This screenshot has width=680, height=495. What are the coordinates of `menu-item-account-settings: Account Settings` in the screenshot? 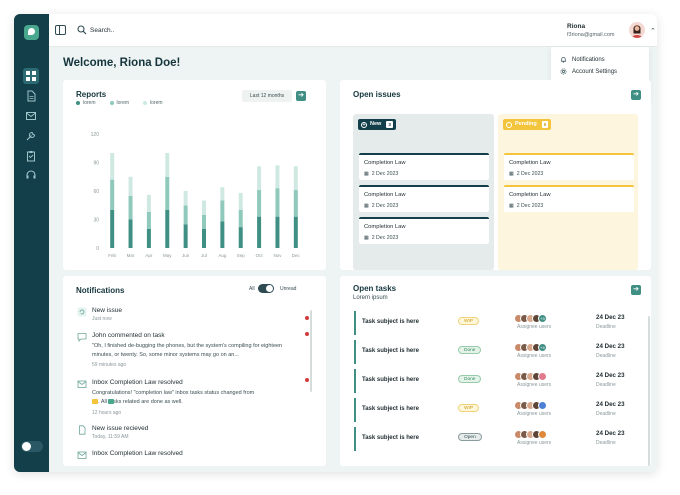 It's located at (588, 71).